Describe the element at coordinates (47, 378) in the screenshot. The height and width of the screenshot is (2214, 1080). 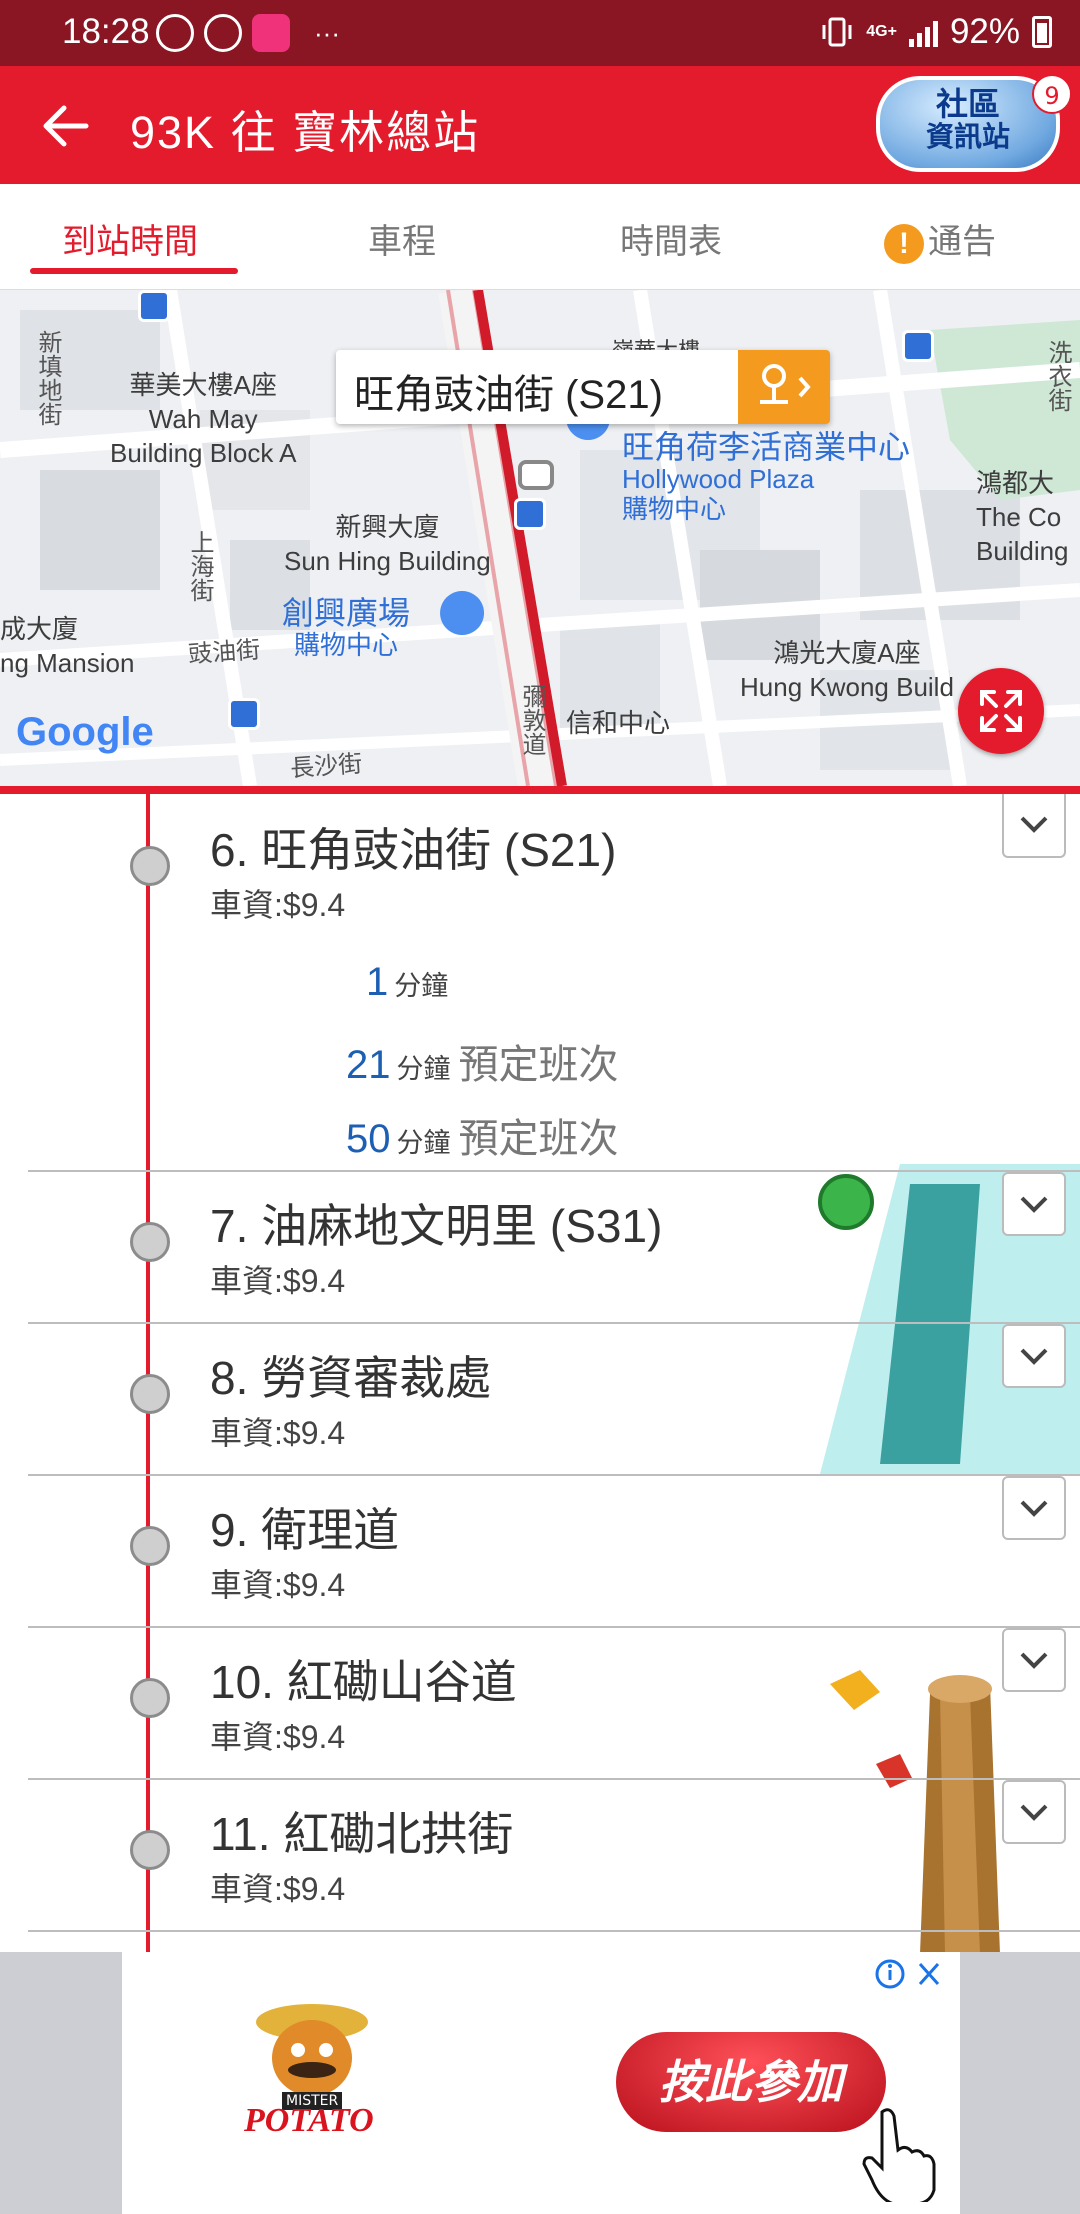
I see `street-sun-tin: 新填地街` at that location.